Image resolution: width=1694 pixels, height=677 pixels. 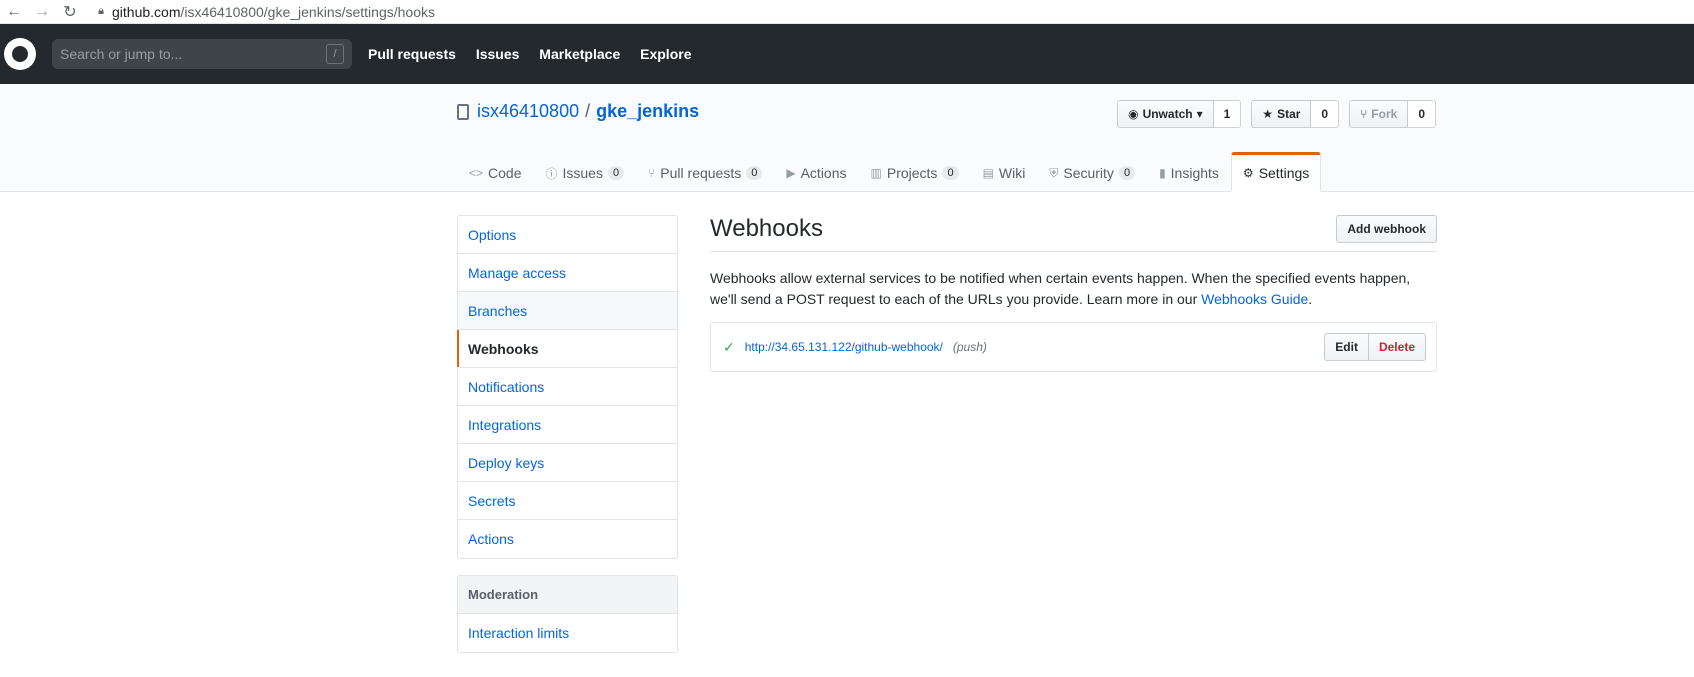 I want to click on watch-count: 1, so click(x=1227, y=114).